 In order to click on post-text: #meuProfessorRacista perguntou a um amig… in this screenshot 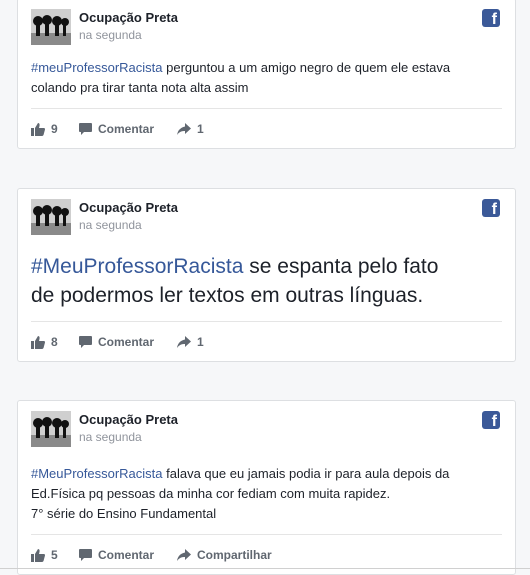, I will do `click(266, 78)`.